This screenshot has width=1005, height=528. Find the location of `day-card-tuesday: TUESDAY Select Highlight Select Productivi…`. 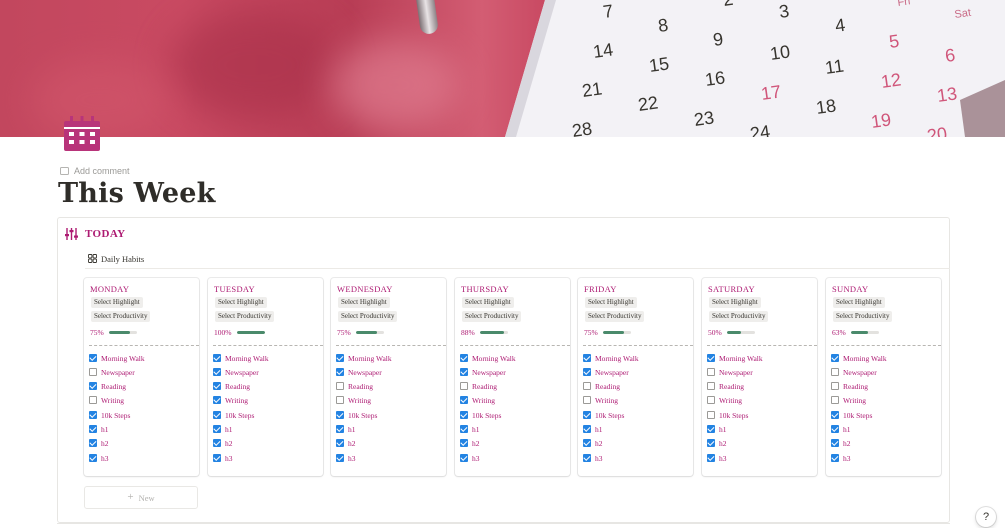

day-card-tuesday: TUESDAY Select Highlight Select Productivi… is located at coordinates (265, 377).